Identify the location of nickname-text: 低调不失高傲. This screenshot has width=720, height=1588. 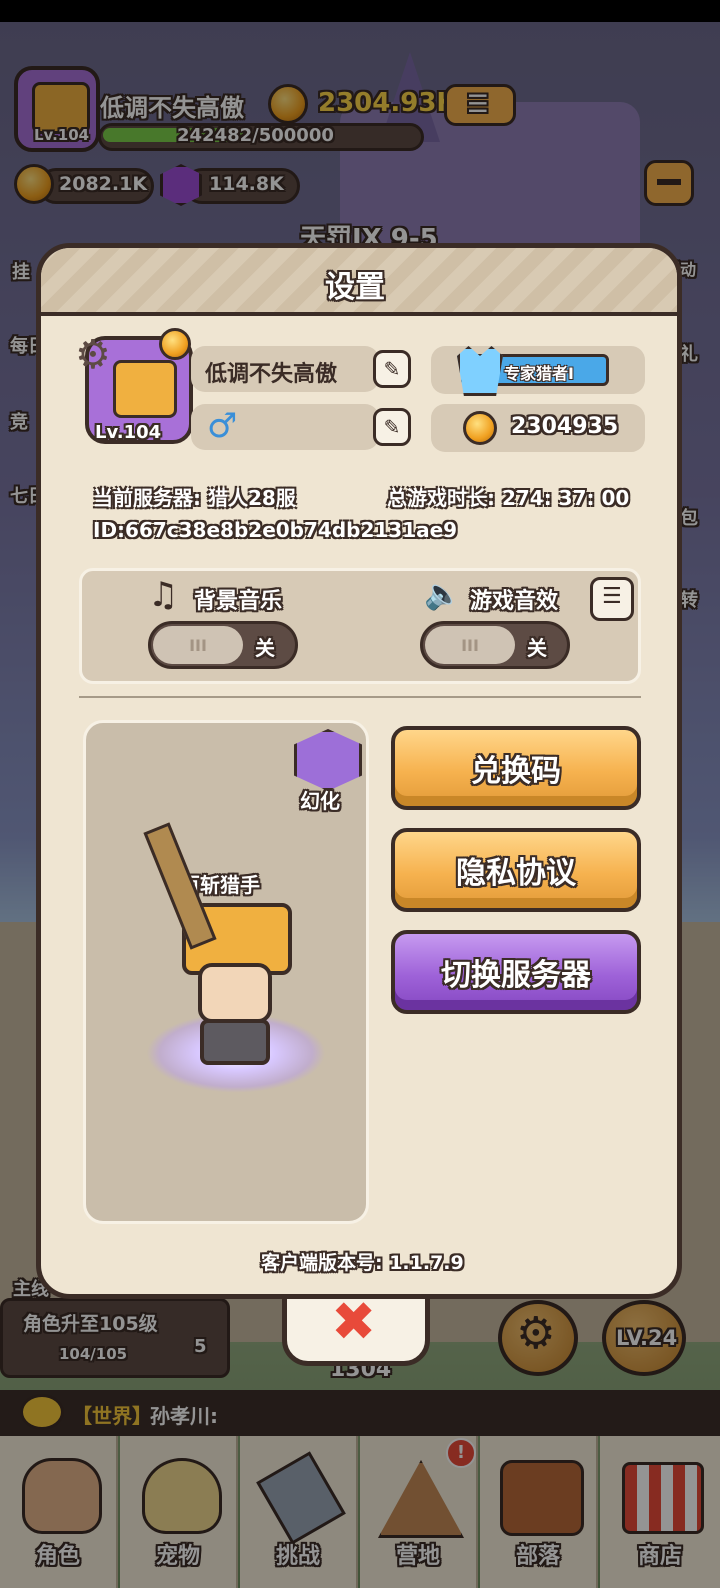
(271, 374).